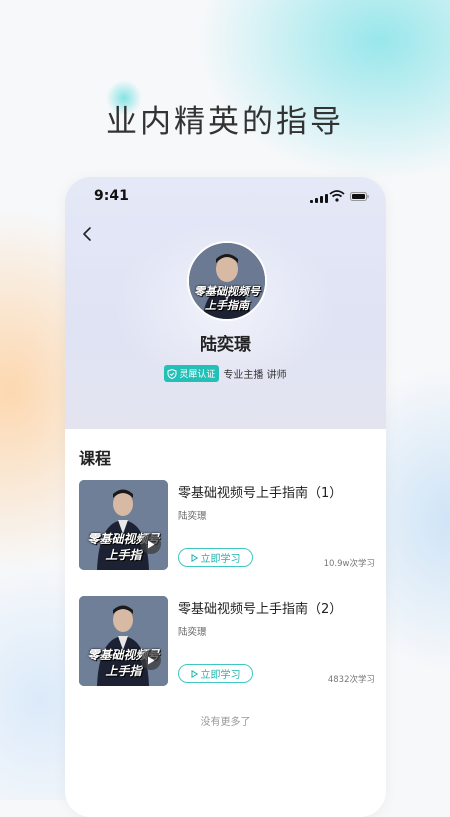 Image resolution: width=450 pixels, height=817 pixels. What do you see at coordinates (225, 197) in the screenshot?
I see `status-bar: 9:41` at bounding box center [225, 197].